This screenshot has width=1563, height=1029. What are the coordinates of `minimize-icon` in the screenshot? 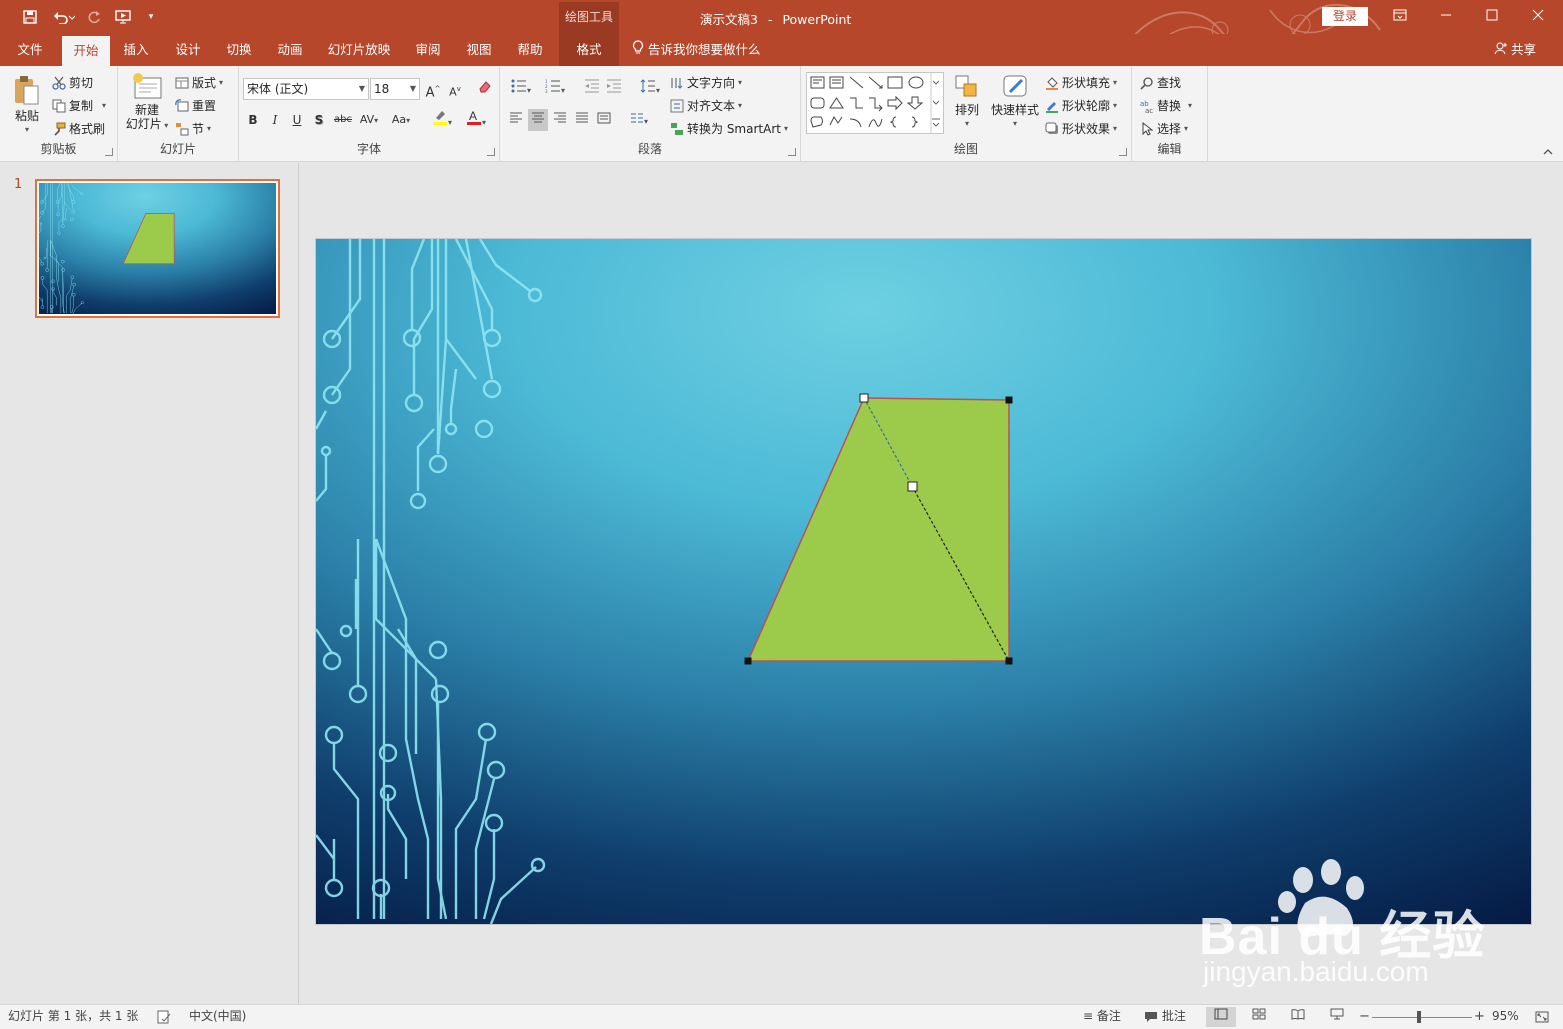 It's located at (1446, 17).